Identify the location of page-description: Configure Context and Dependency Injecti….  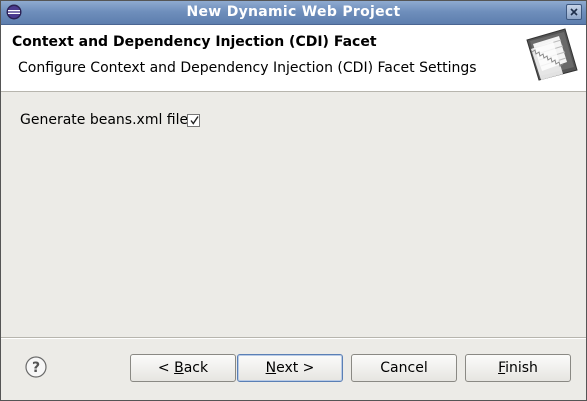
(247, 68).